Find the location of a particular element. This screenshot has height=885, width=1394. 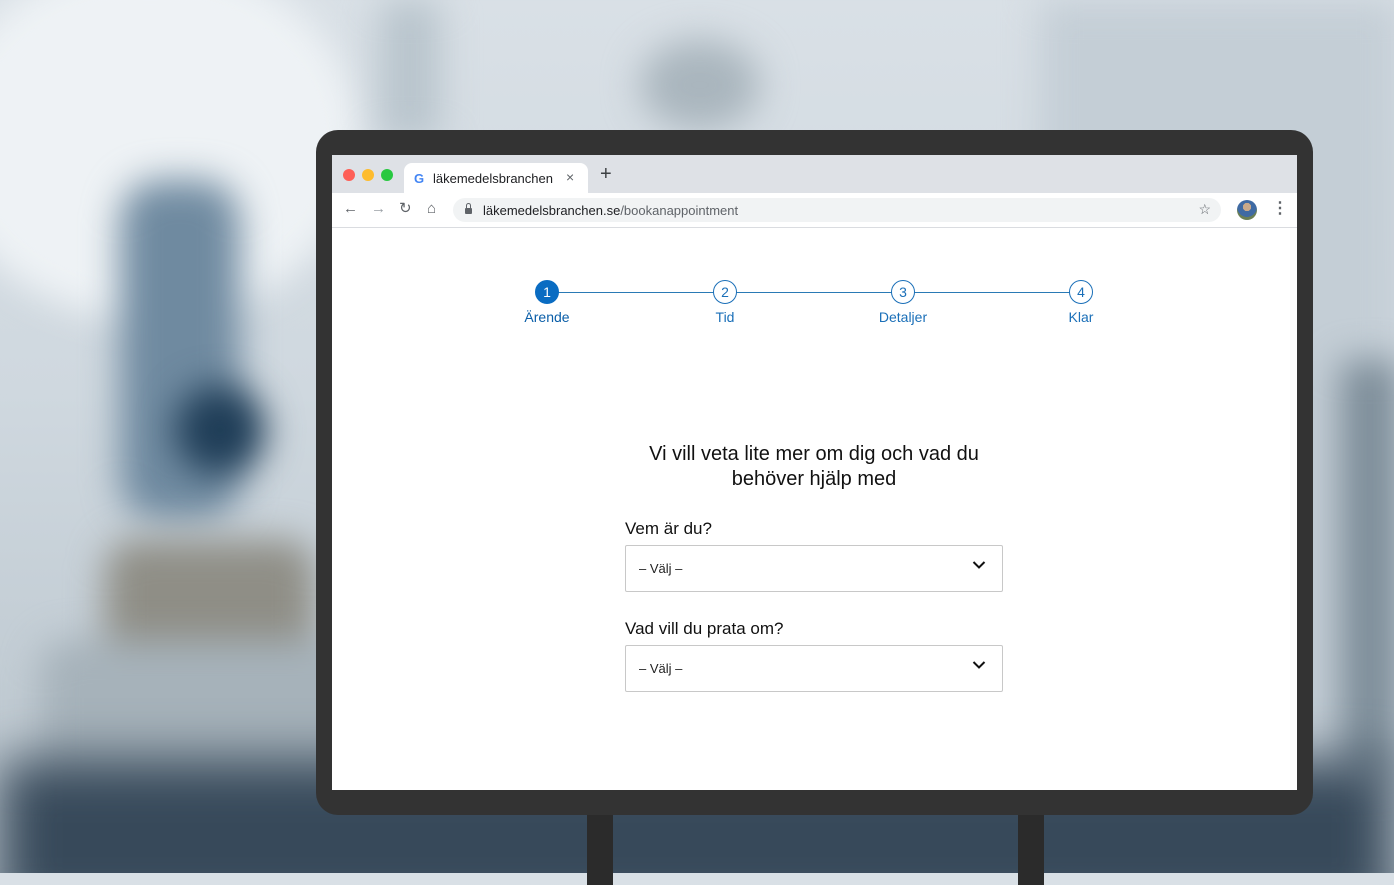

monitor-stand-leg-right is located at coordinates (1031, 845).